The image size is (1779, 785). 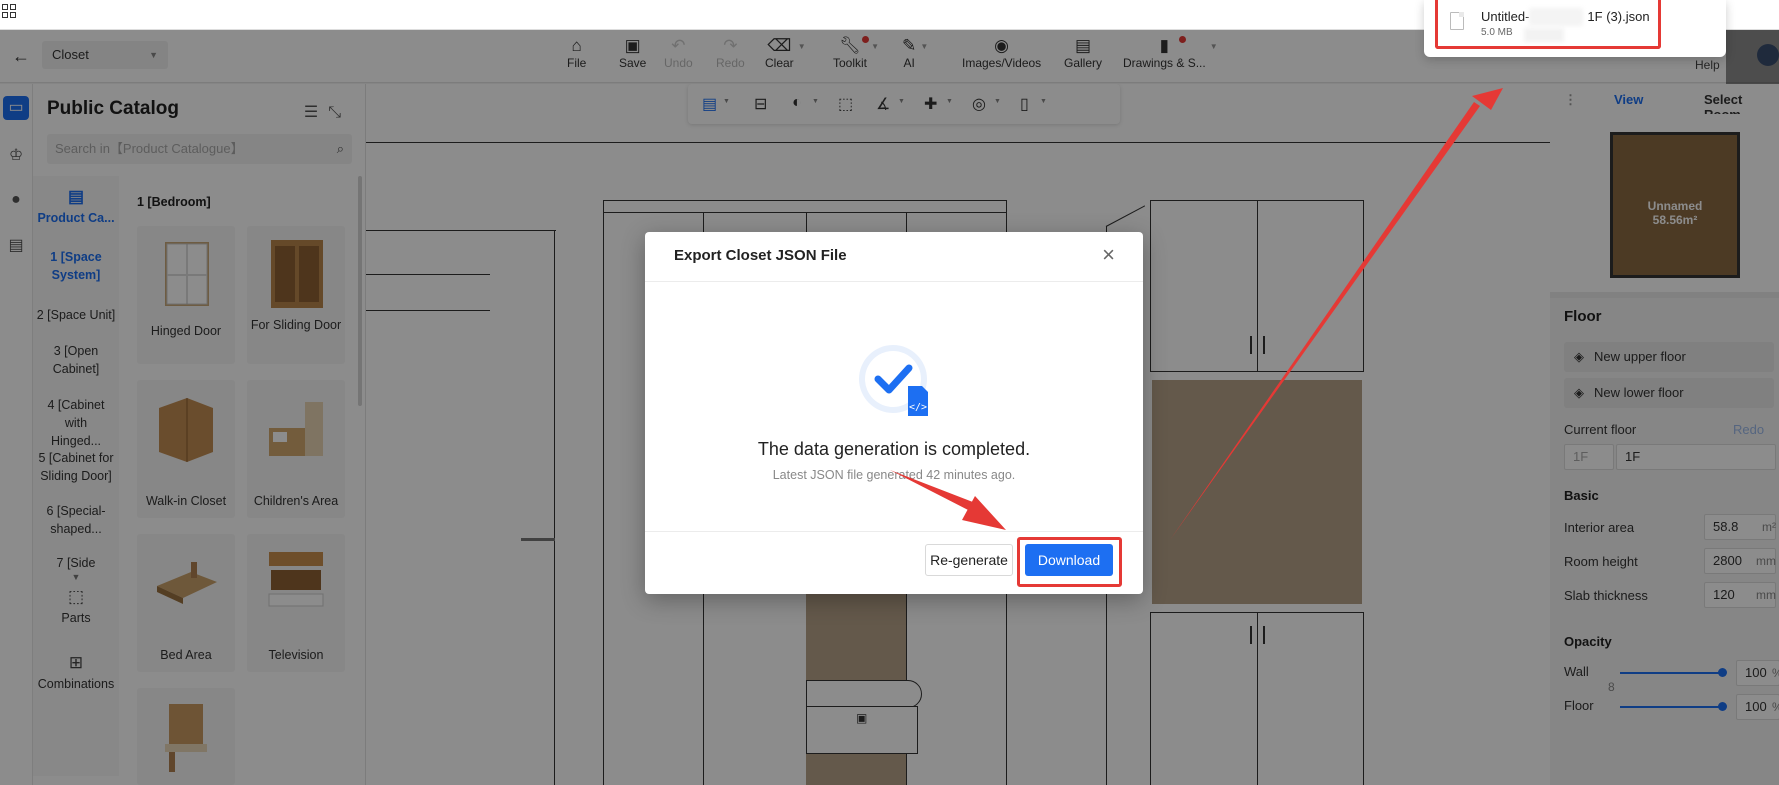 What do you see at coordinates (893, 380) in the screenshot?
I see `check-file-icon: </>` at bounding box center [893, 380].